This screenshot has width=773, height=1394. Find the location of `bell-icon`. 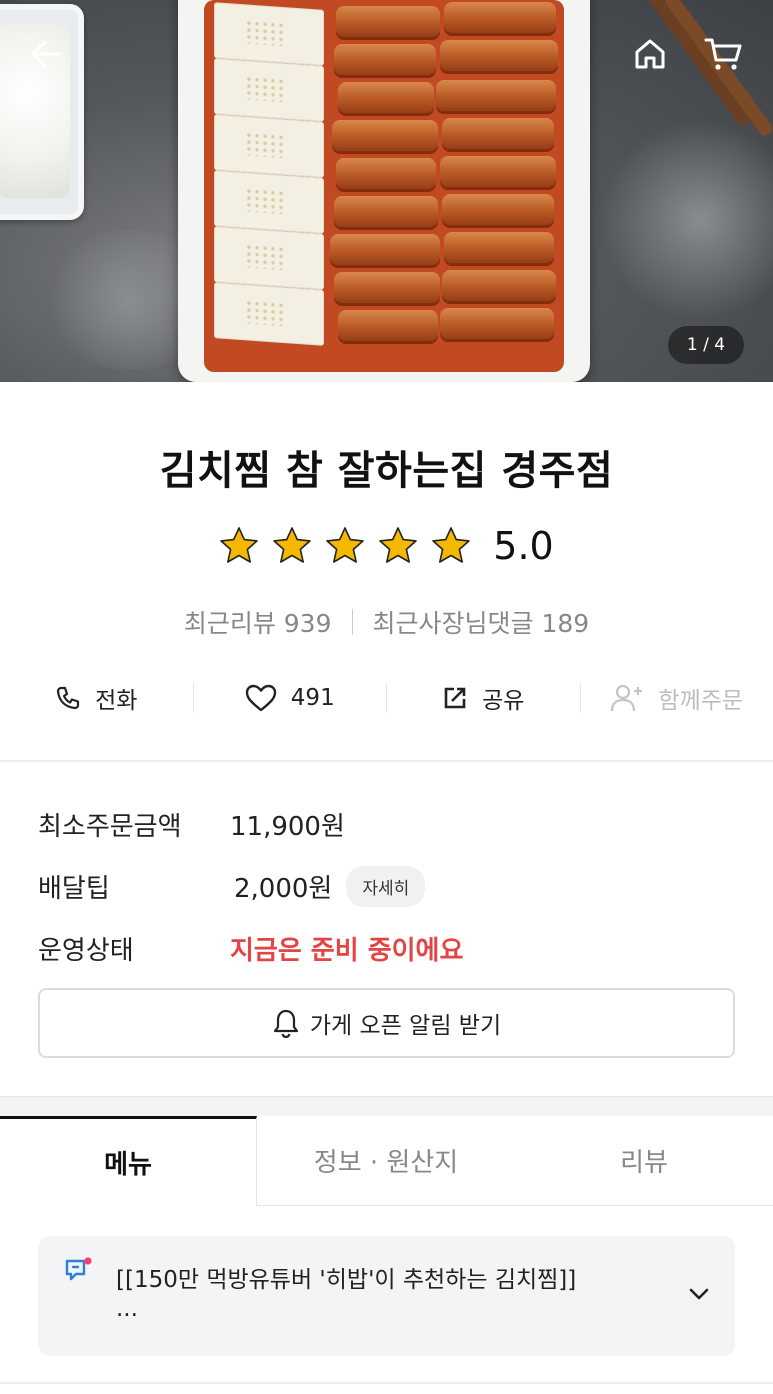

bell-icon is located at coordinates (285, 1023).